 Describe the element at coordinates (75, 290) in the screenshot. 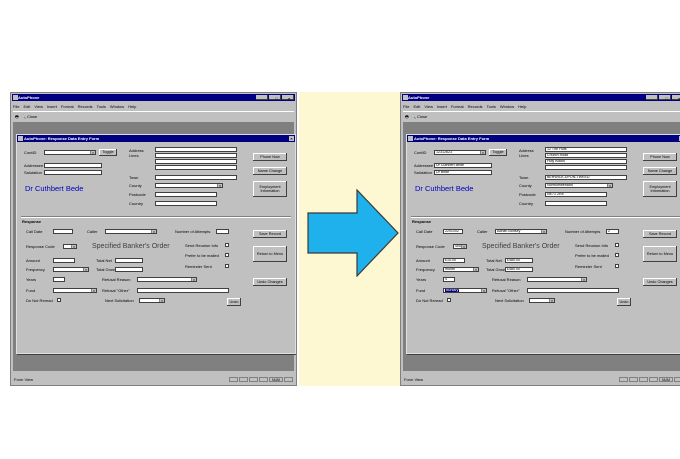

I see `fund-combo: ▾` at that location.